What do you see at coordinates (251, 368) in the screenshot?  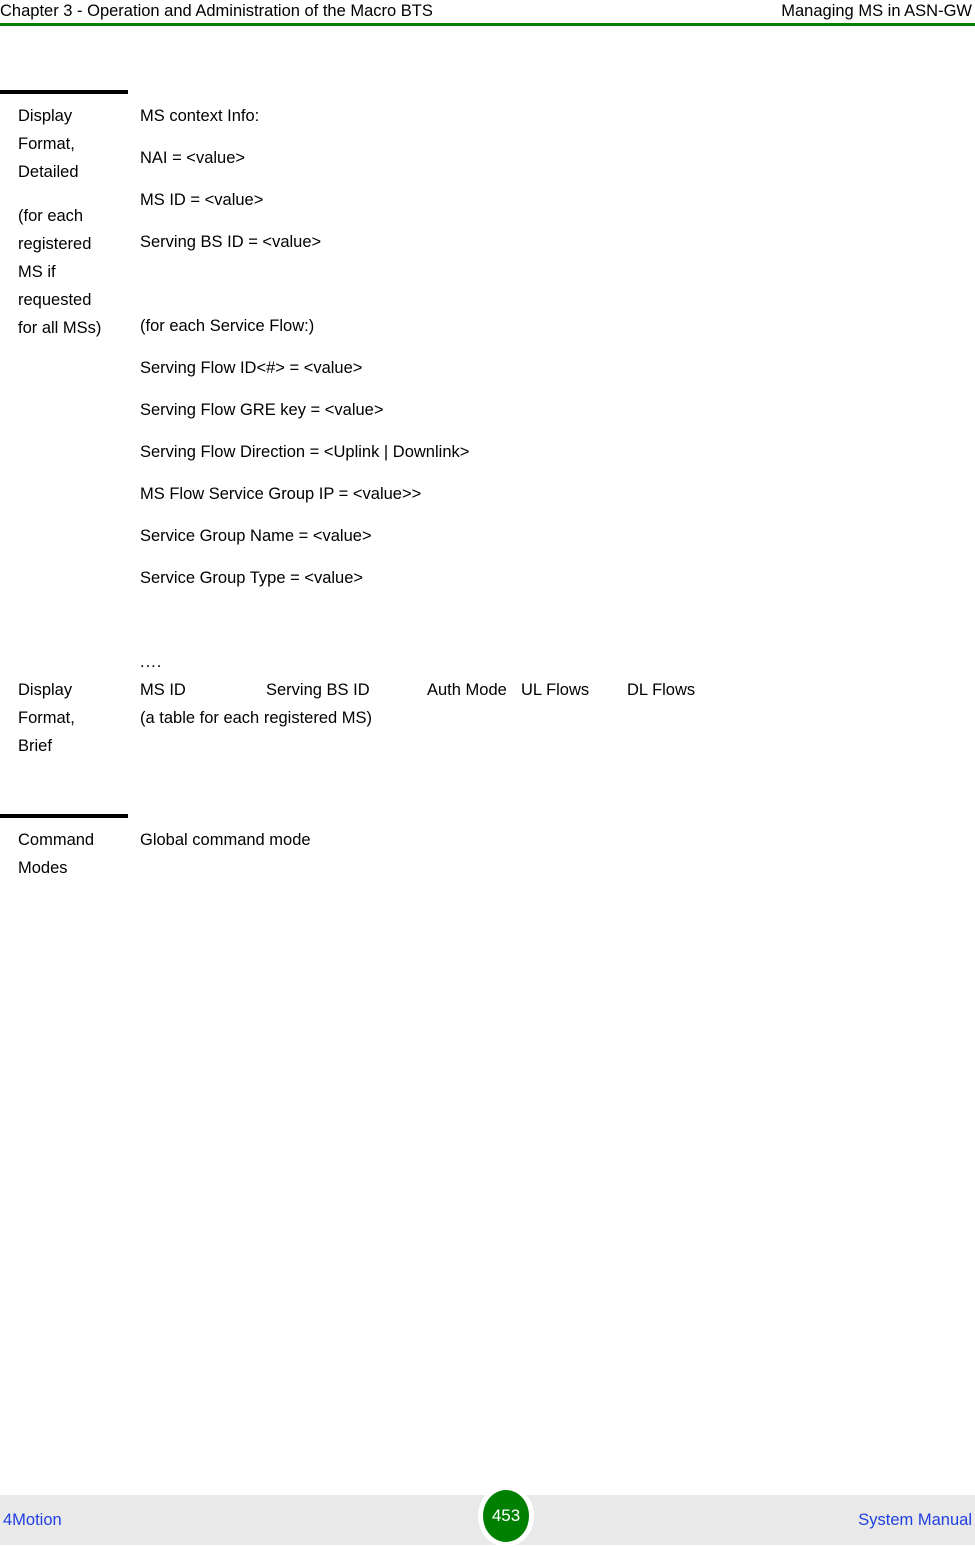 I see `body-line: Serving Flow ID<#> = <value>` at bounding box center [251, 368].